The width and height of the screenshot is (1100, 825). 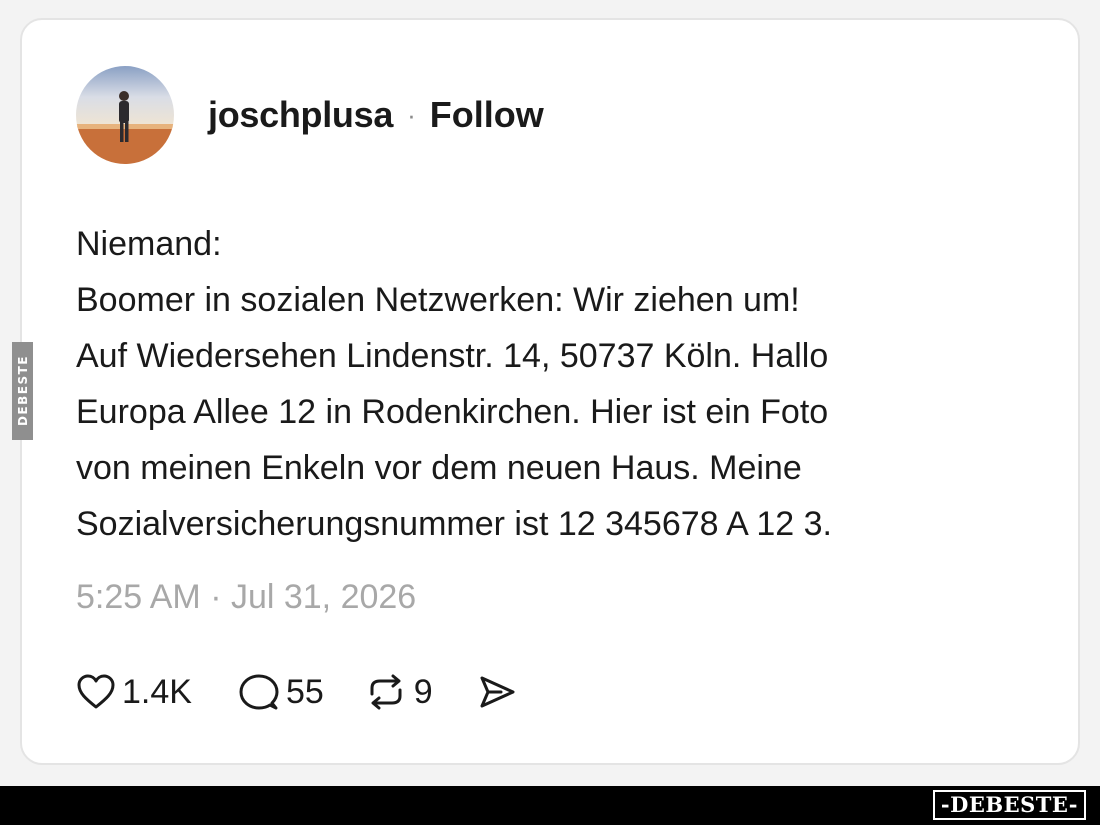 I want to click on repost-icon, so click(x=386, y=692).